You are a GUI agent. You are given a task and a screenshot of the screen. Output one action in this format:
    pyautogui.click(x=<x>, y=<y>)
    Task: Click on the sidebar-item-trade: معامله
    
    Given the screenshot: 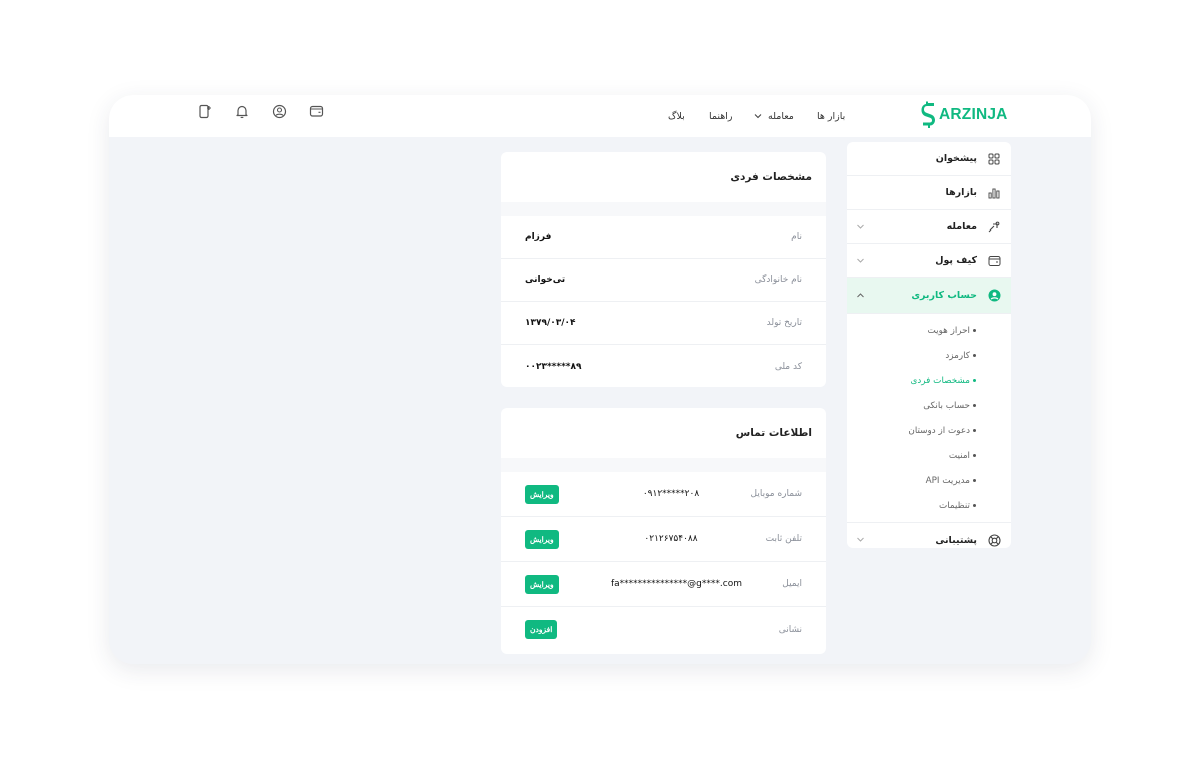 What is the action you would take?
    pyautogui.click(x=929, y=227)
    